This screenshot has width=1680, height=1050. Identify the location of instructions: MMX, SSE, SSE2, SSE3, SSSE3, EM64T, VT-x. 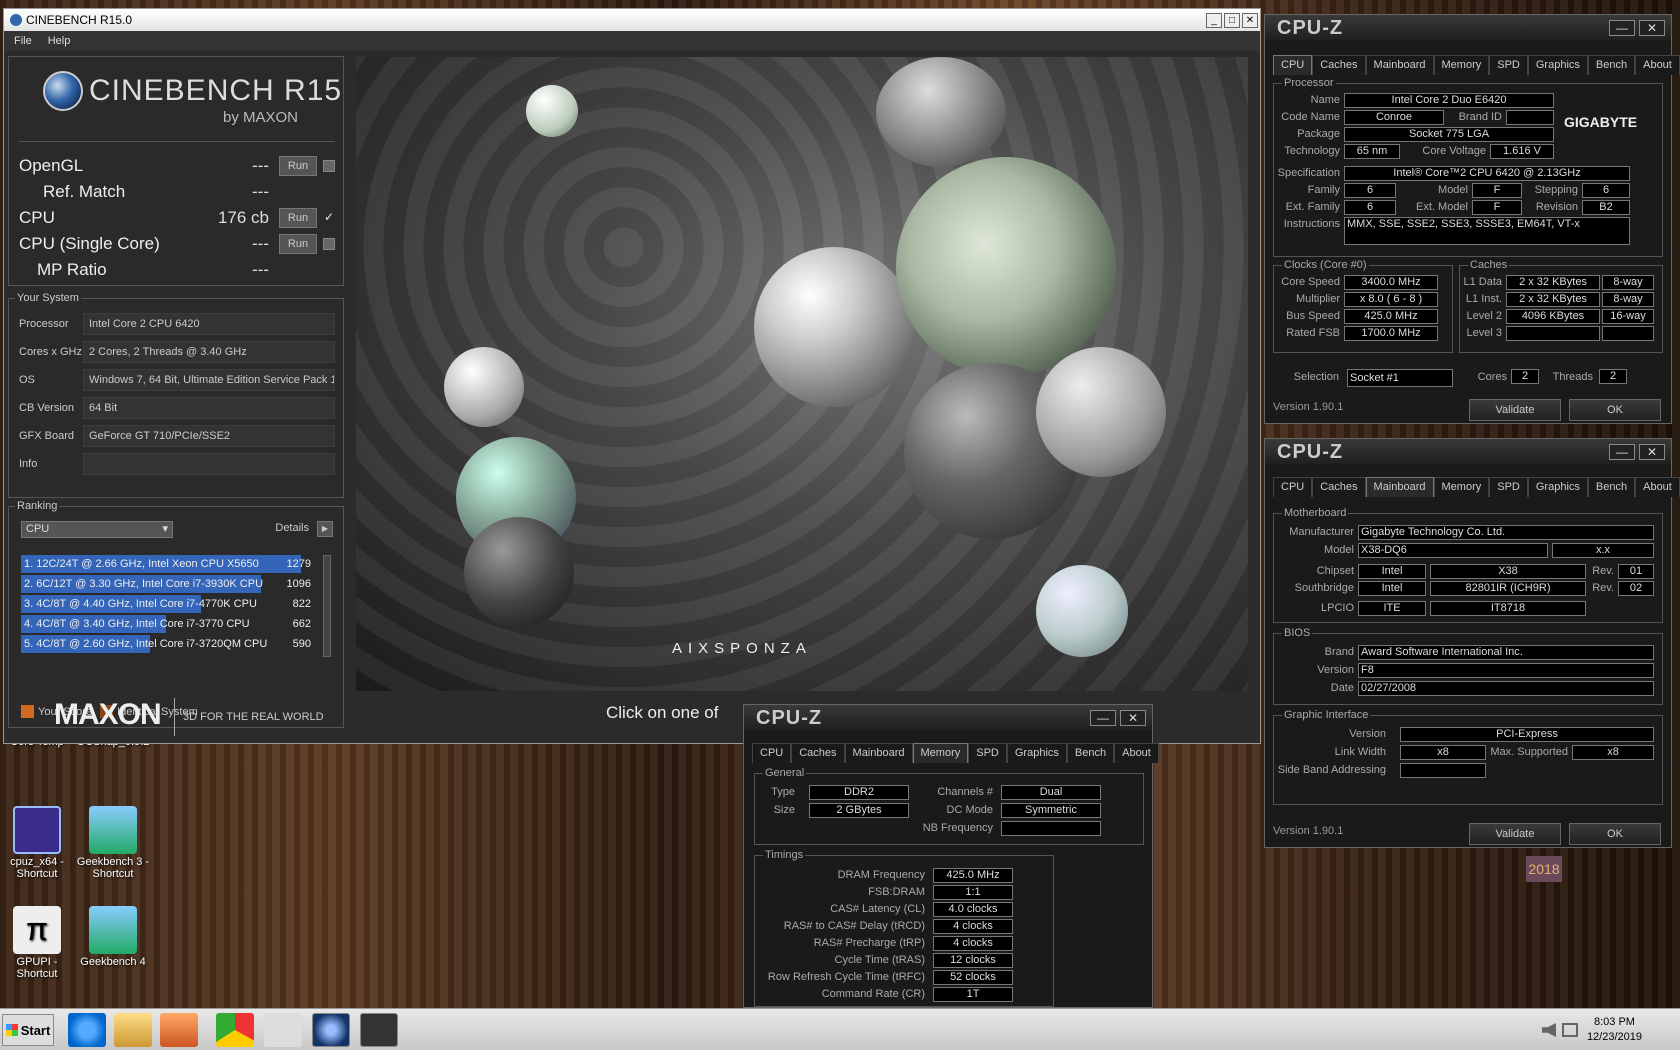
(1487, 231).